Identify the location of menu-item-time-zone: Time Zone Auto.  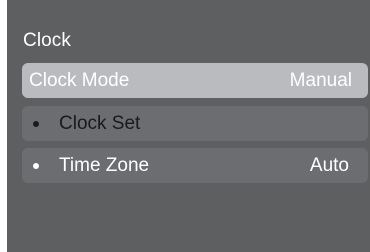
(195, 165).